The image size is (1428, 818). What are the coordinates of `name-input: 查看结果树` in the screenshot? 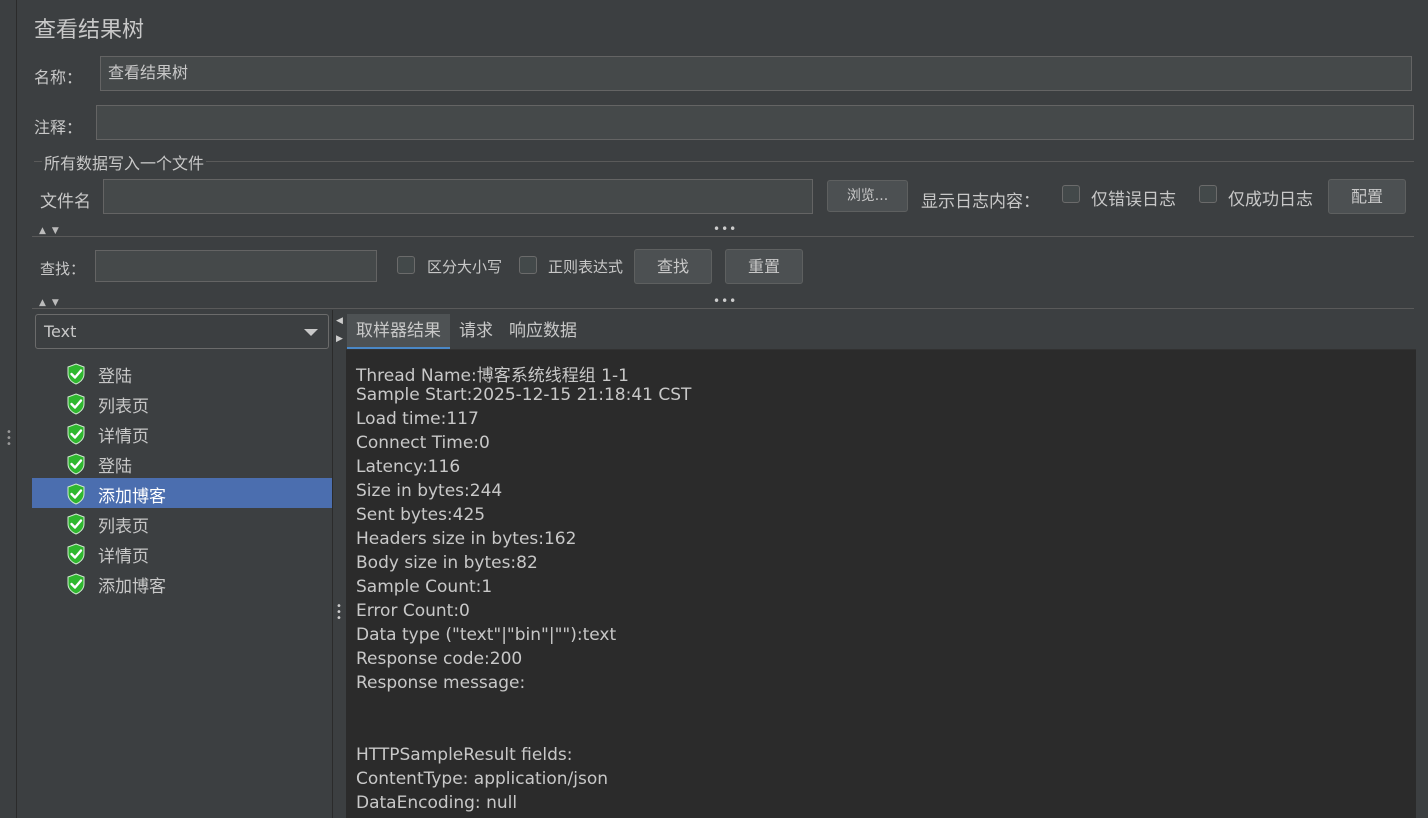 It's located at (756, 73).